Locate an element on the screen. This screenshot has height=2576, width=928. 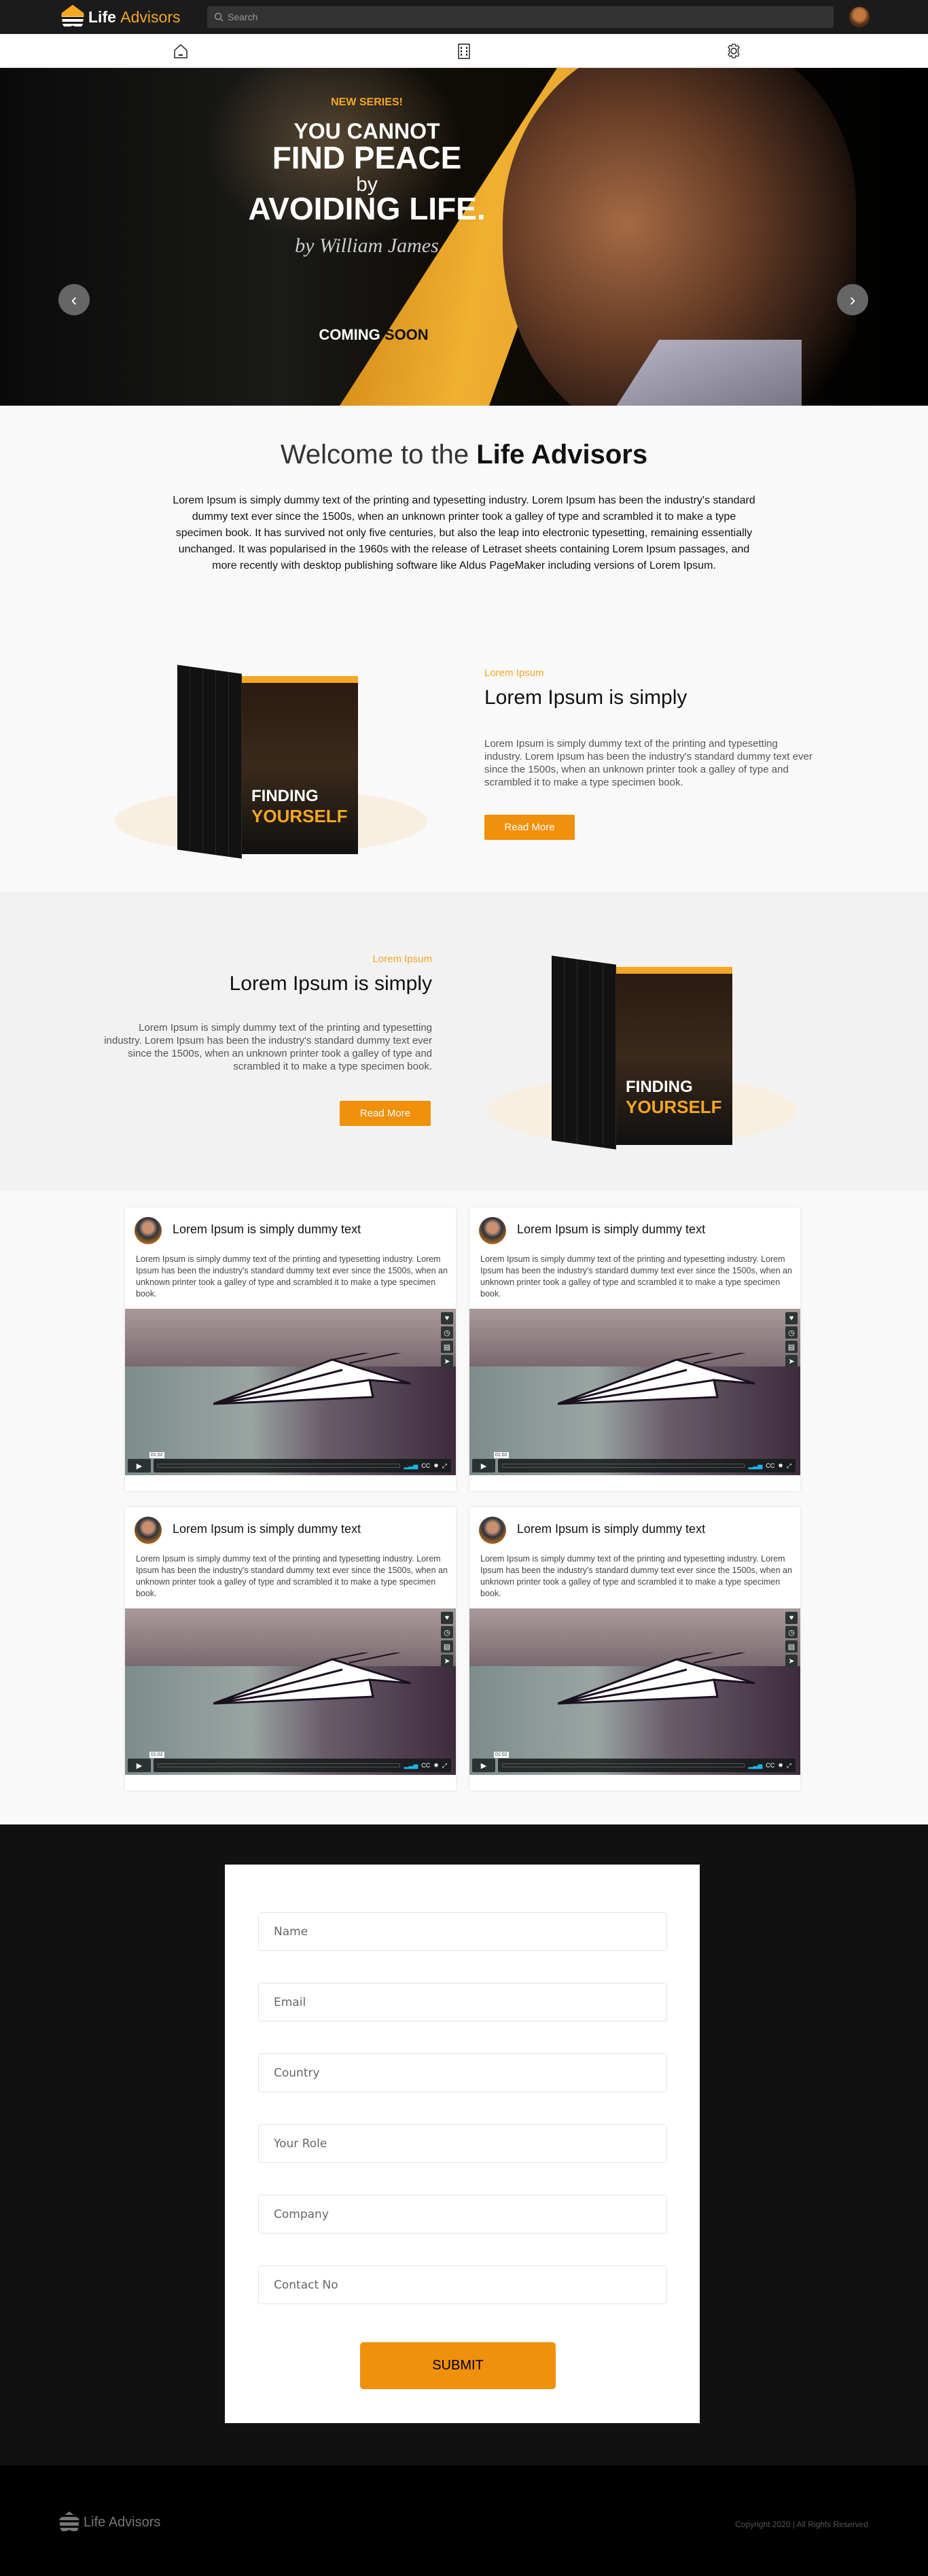
user-avatar is located at coordinates (859, 17).